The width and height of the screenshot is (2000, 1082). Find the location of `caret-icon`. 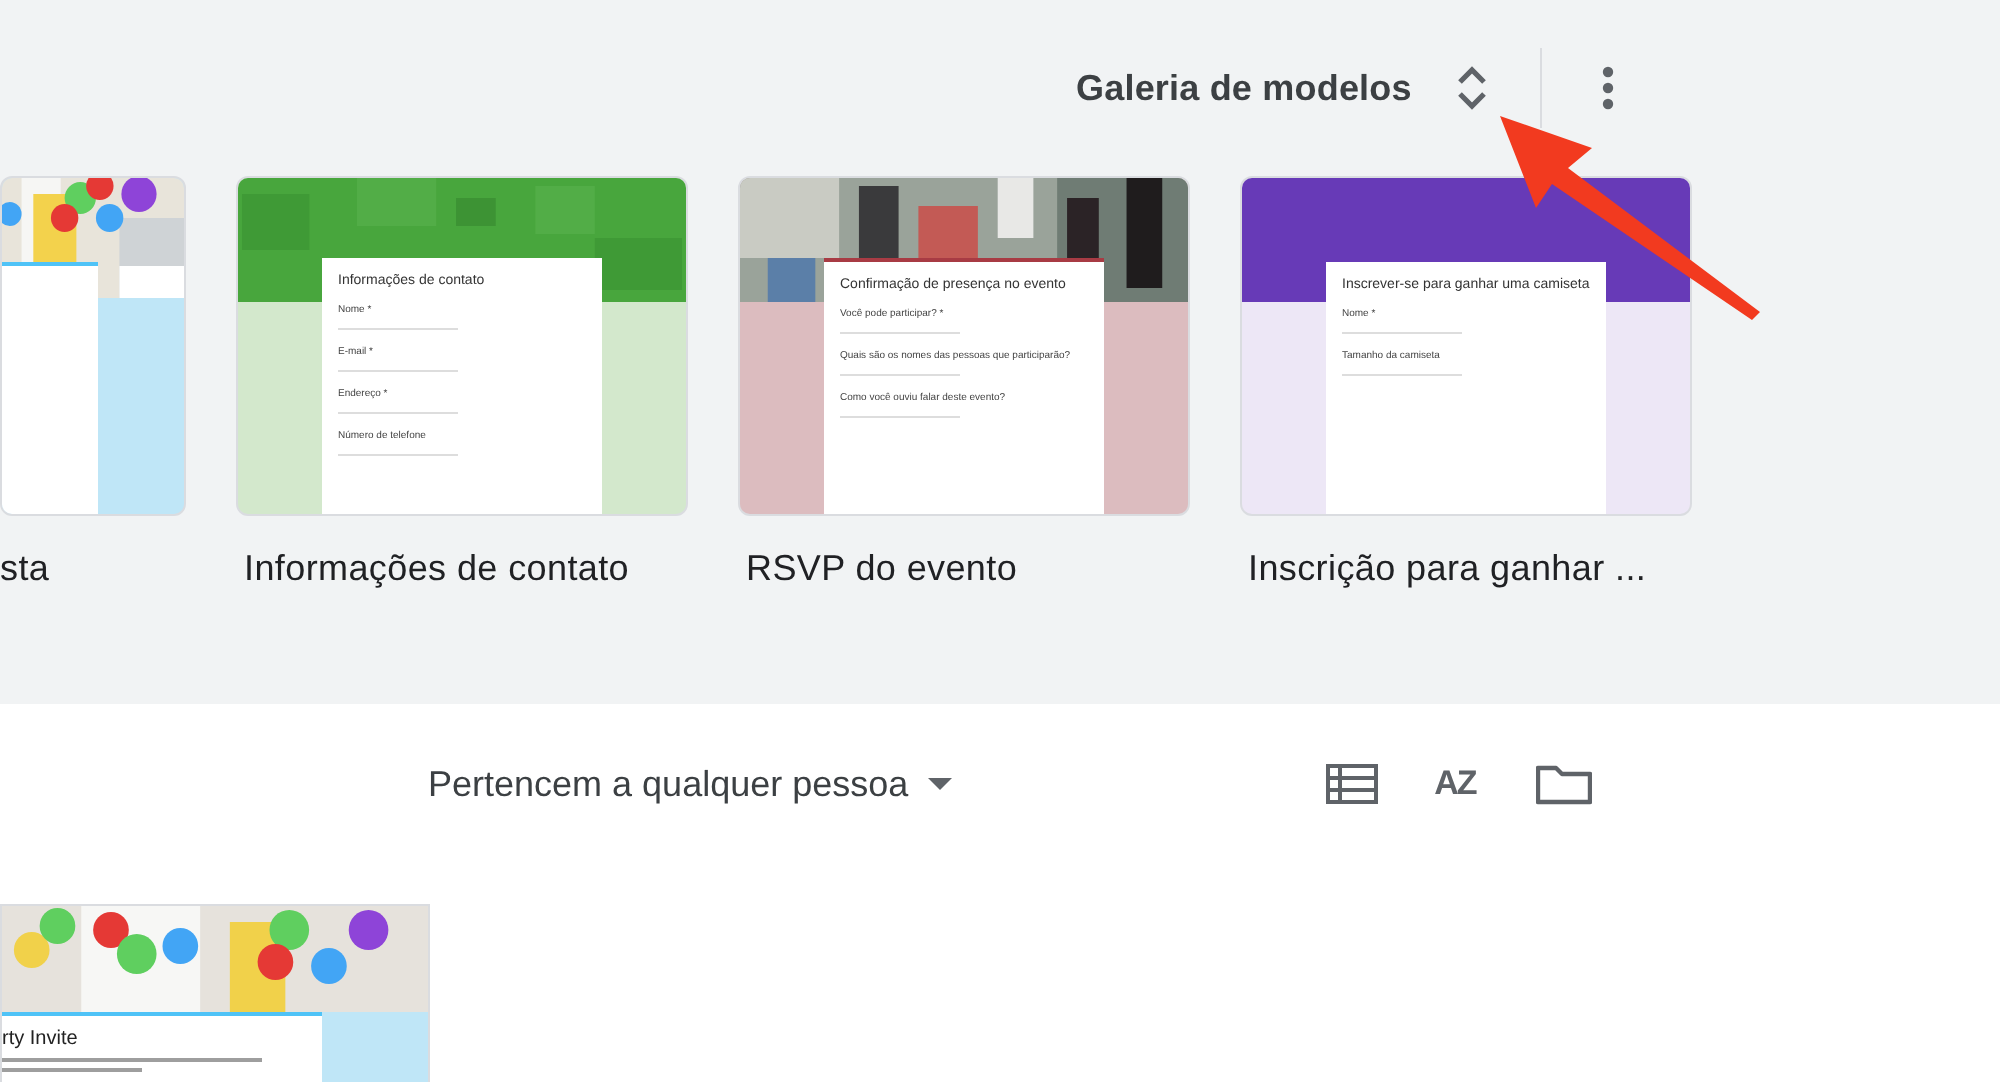

caret-icon is located at coordinates (940, 784).